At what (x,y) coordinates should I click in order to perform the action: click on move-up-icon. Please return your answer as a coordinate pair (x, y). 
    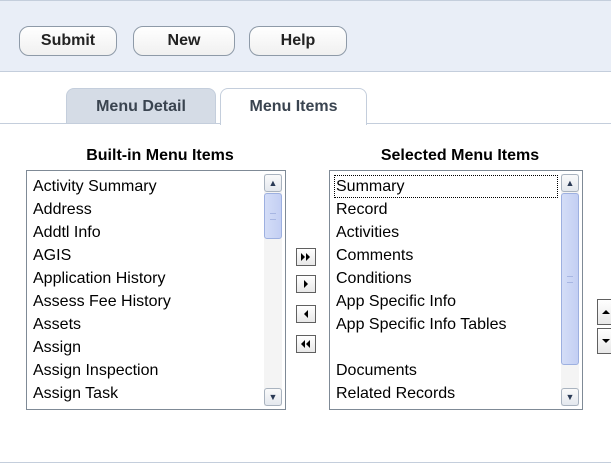
    Looking at the image, I should click on (606, 312).